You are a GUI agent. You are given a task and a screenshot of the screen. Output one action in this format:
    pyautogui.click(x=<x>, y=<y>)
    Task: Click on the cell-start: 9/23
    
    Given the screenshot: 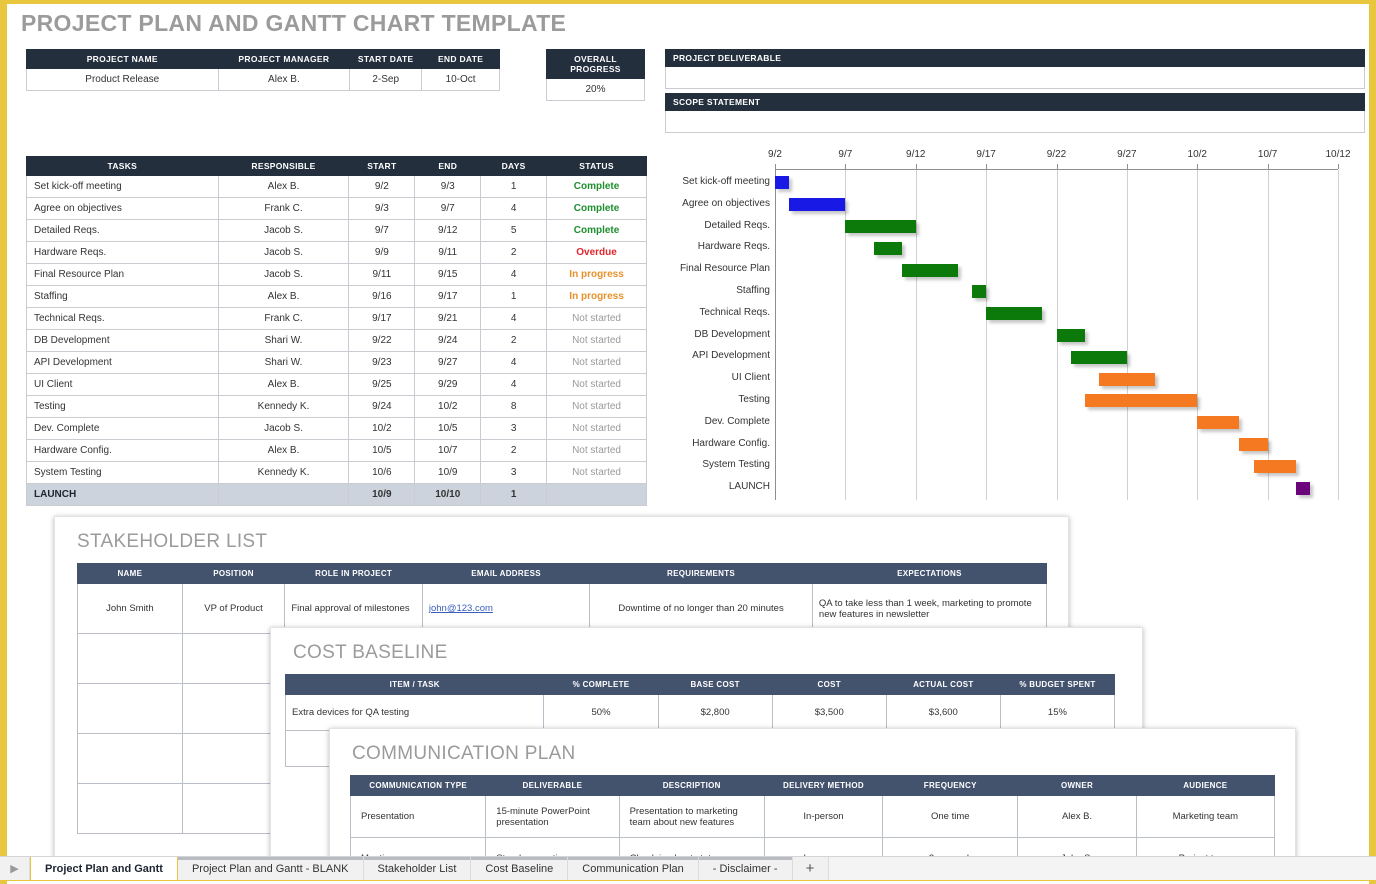 What is the action you would take?
    pyautogui.click(x=382, y=362)
    